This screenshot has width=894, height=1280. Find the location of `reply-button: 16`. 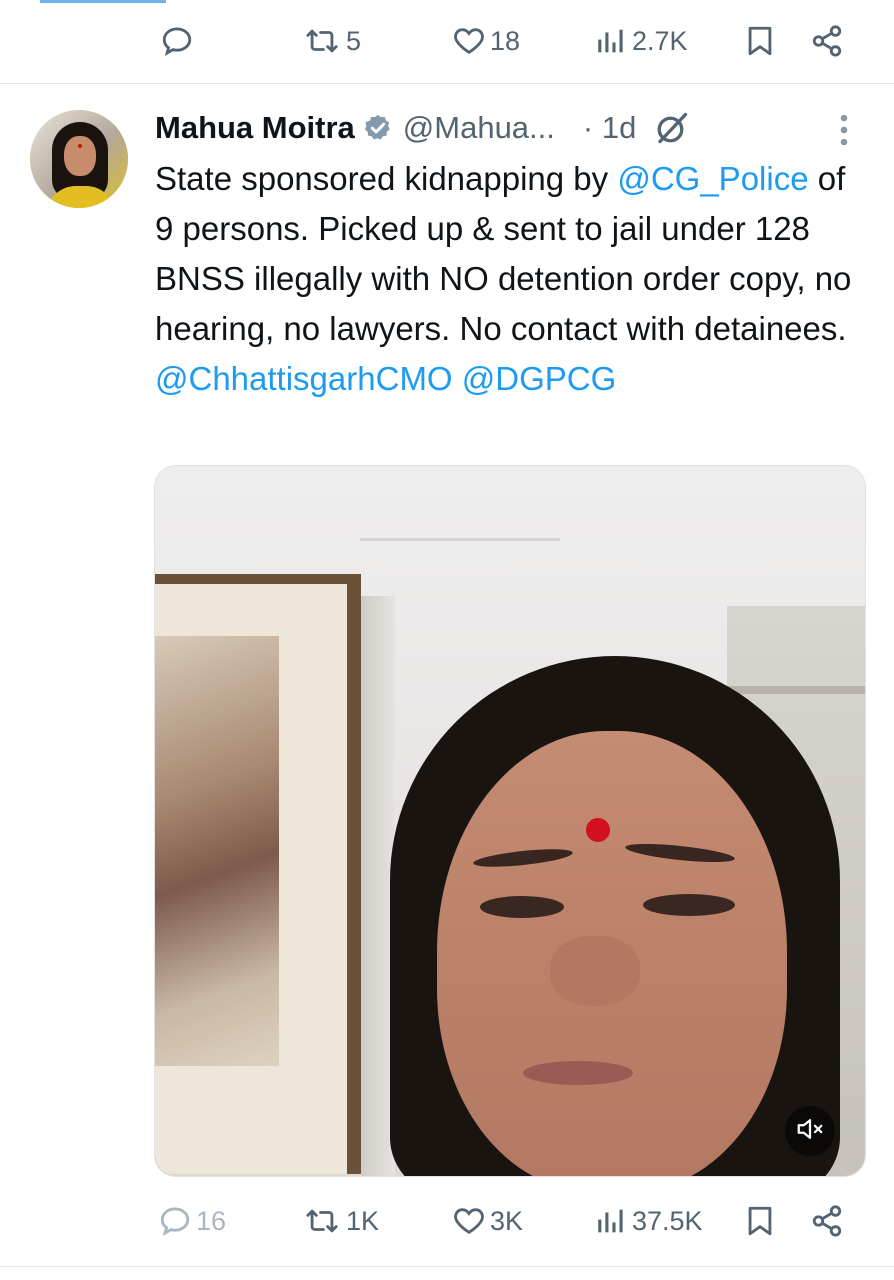

reply-button: 16 is located at coordinates (192, 1221).